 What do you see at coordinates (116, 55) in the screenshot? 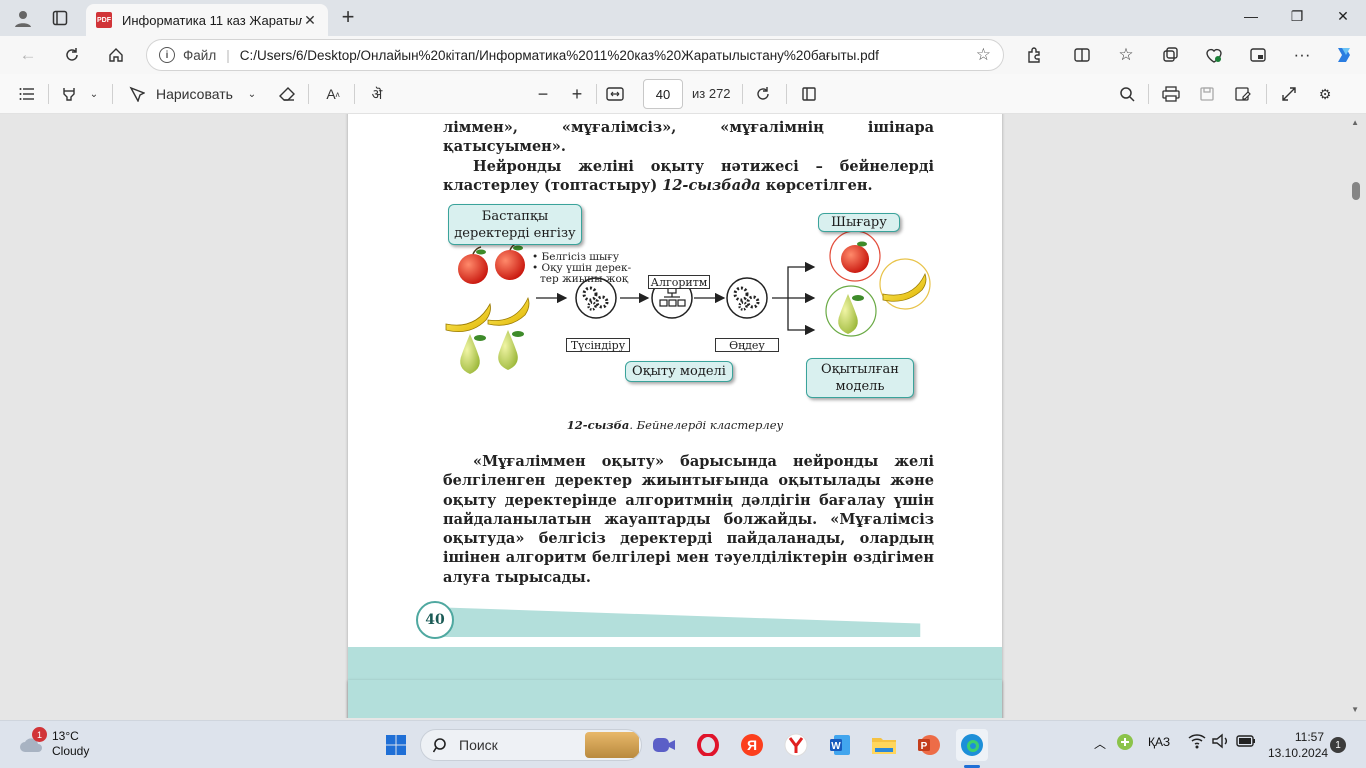
I see `home-button` at bounding box center [116, 55].